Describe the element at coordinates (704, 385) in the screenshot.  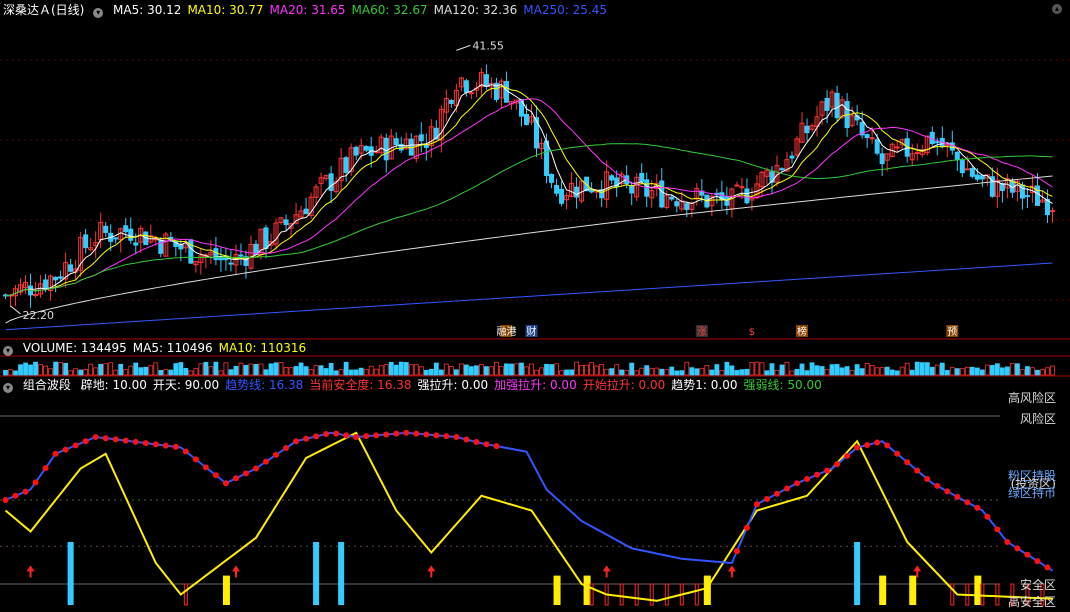
I see `indicator-legend-item-7: 趋势1: 0.00` at that location.